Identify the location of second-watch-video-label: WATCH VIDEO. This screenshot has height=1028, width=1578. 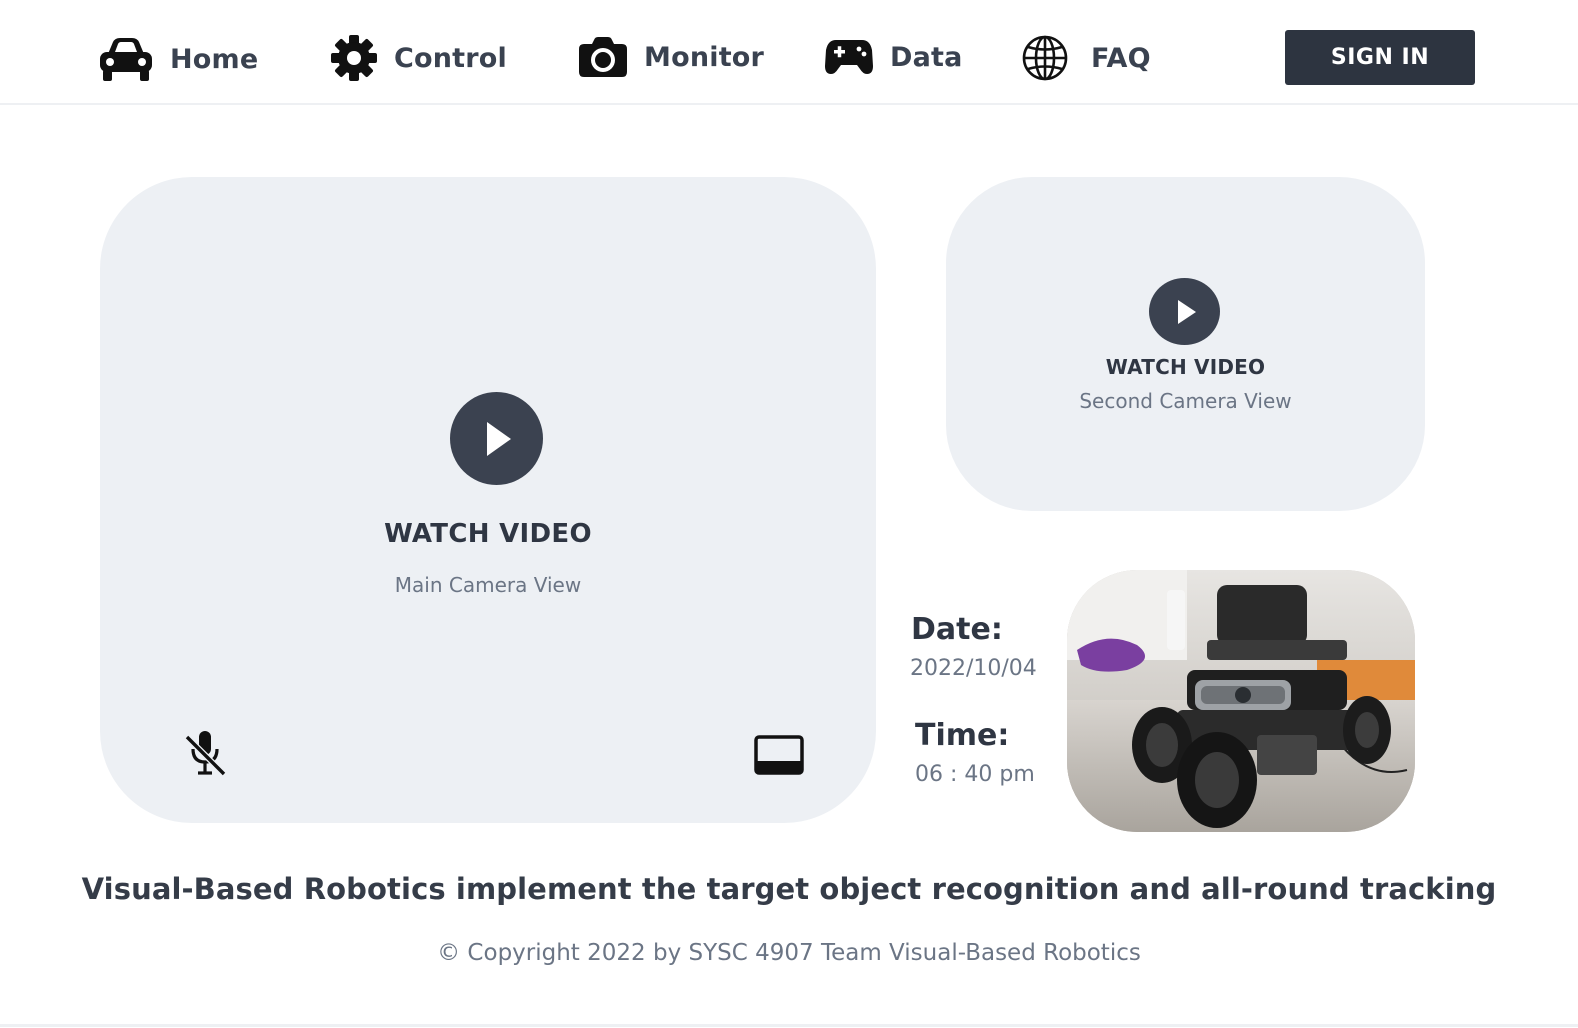
(1185, 367).